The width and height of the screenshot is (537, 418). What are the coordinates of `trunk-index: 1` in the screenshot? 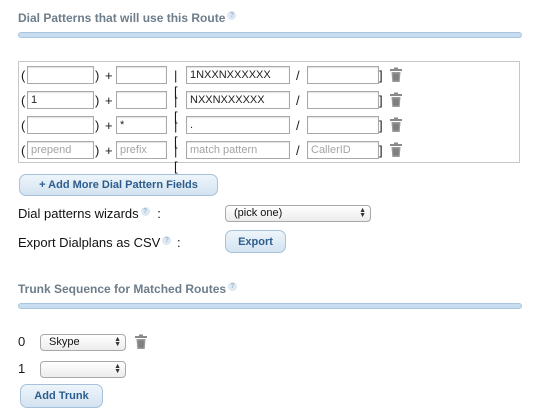 It's located at (22, 368).